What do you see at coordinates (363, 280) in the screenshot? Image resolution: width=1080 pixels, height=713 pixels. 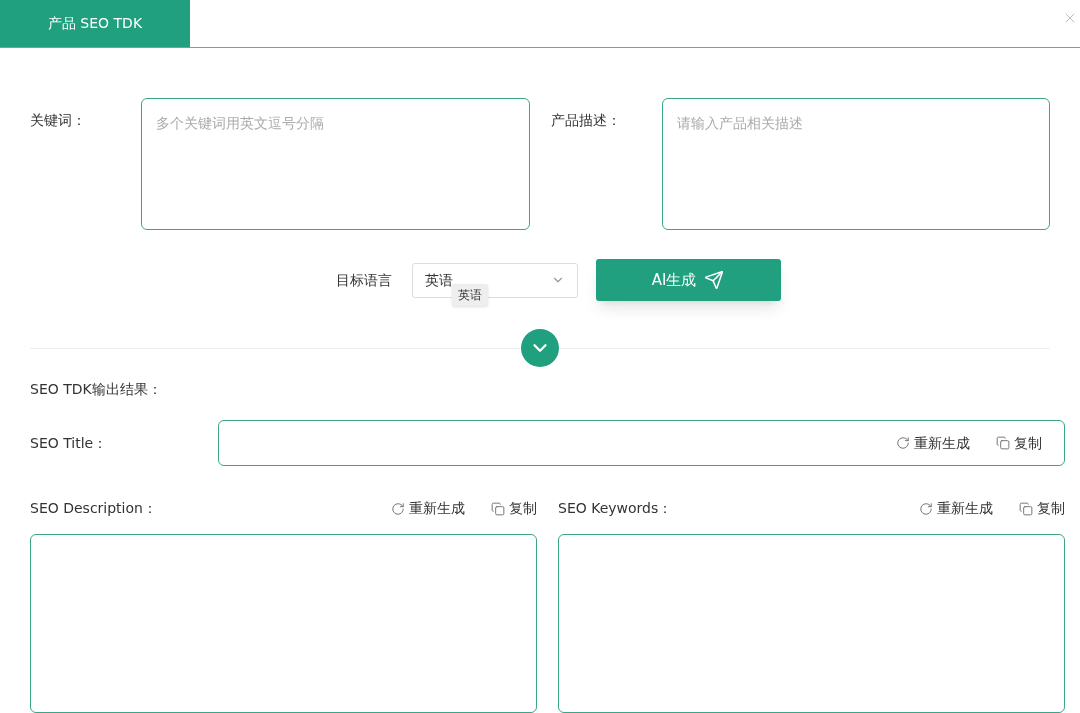 I see `language-label: 目标语言` at bounding box center [363, 280].